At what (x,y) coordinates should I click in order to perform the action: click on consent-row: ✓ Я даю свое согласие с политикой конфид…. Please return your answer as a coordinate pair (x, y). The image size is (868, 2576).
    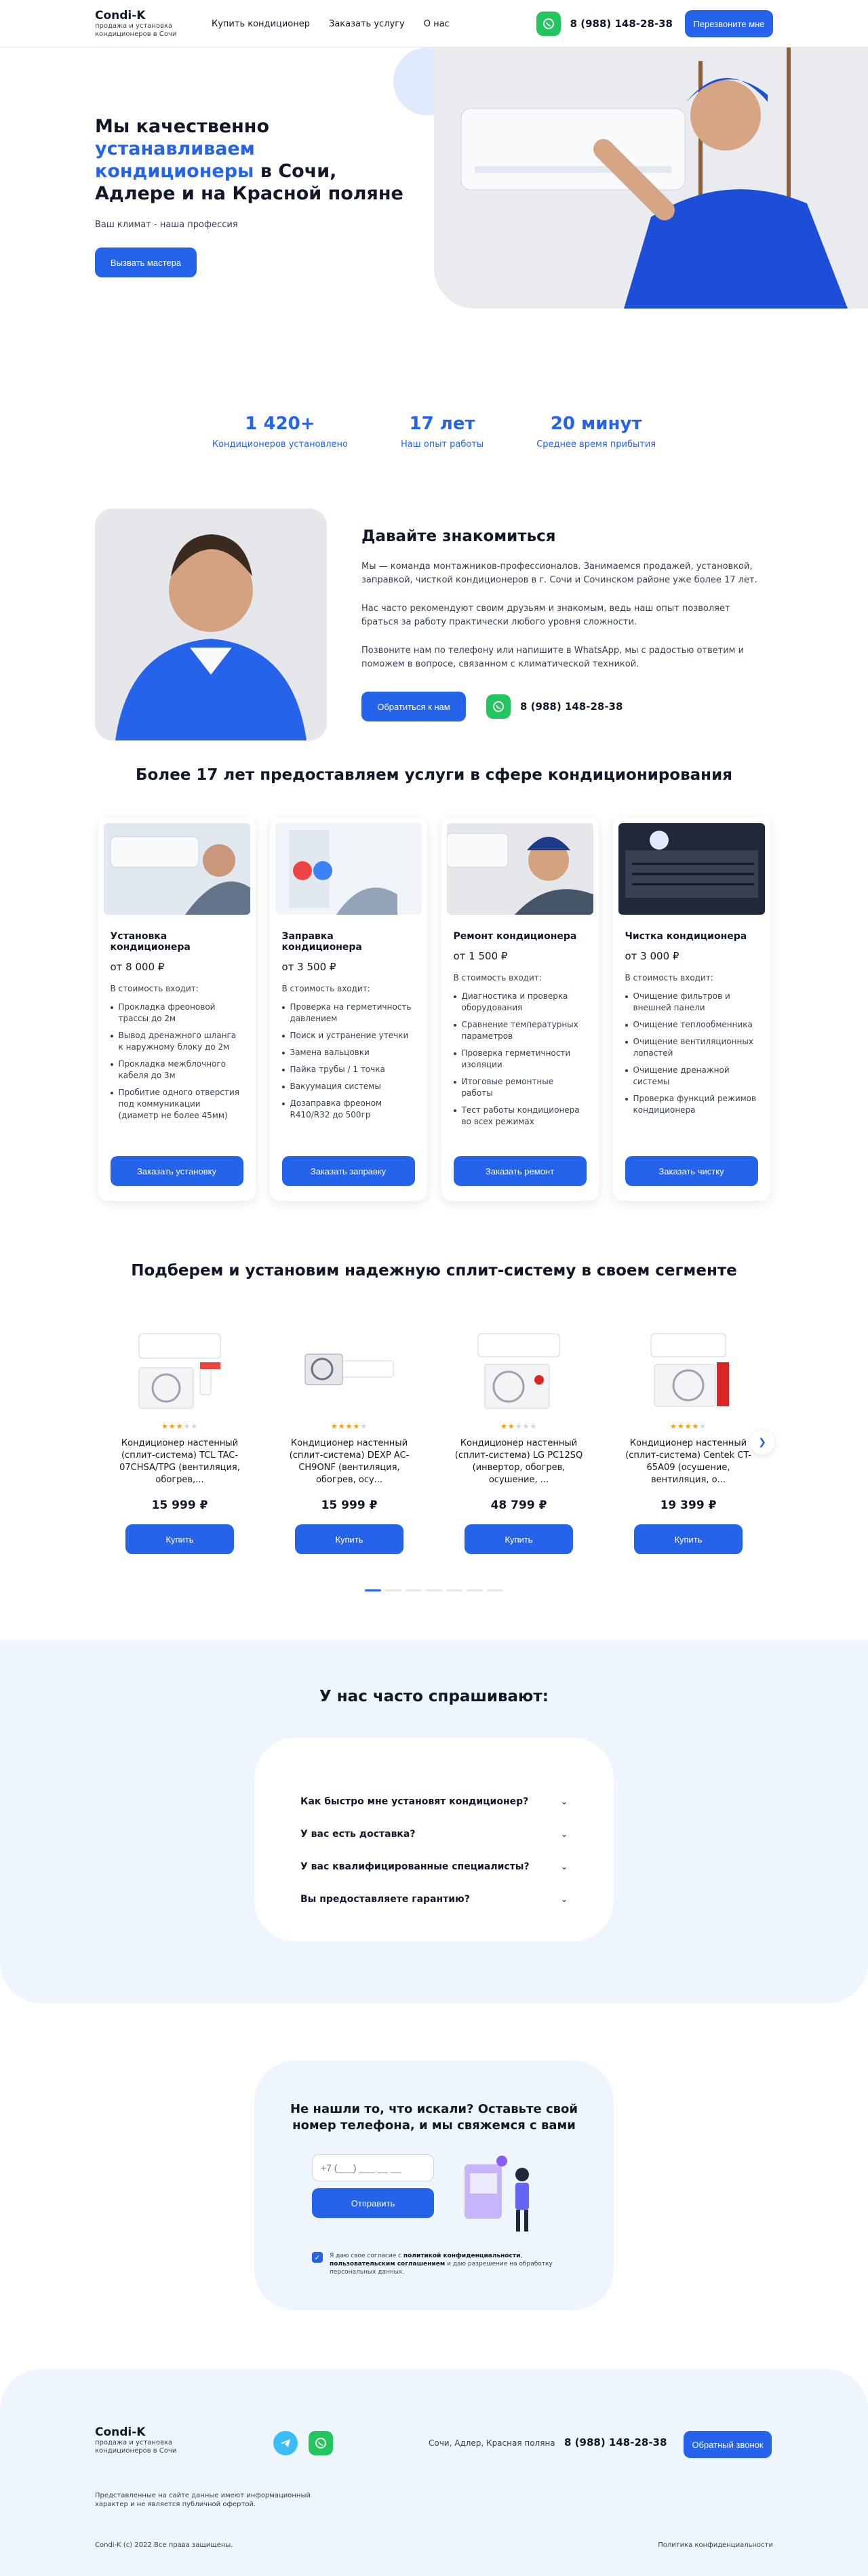
    Looking at the image, I should click on (449, 2264).